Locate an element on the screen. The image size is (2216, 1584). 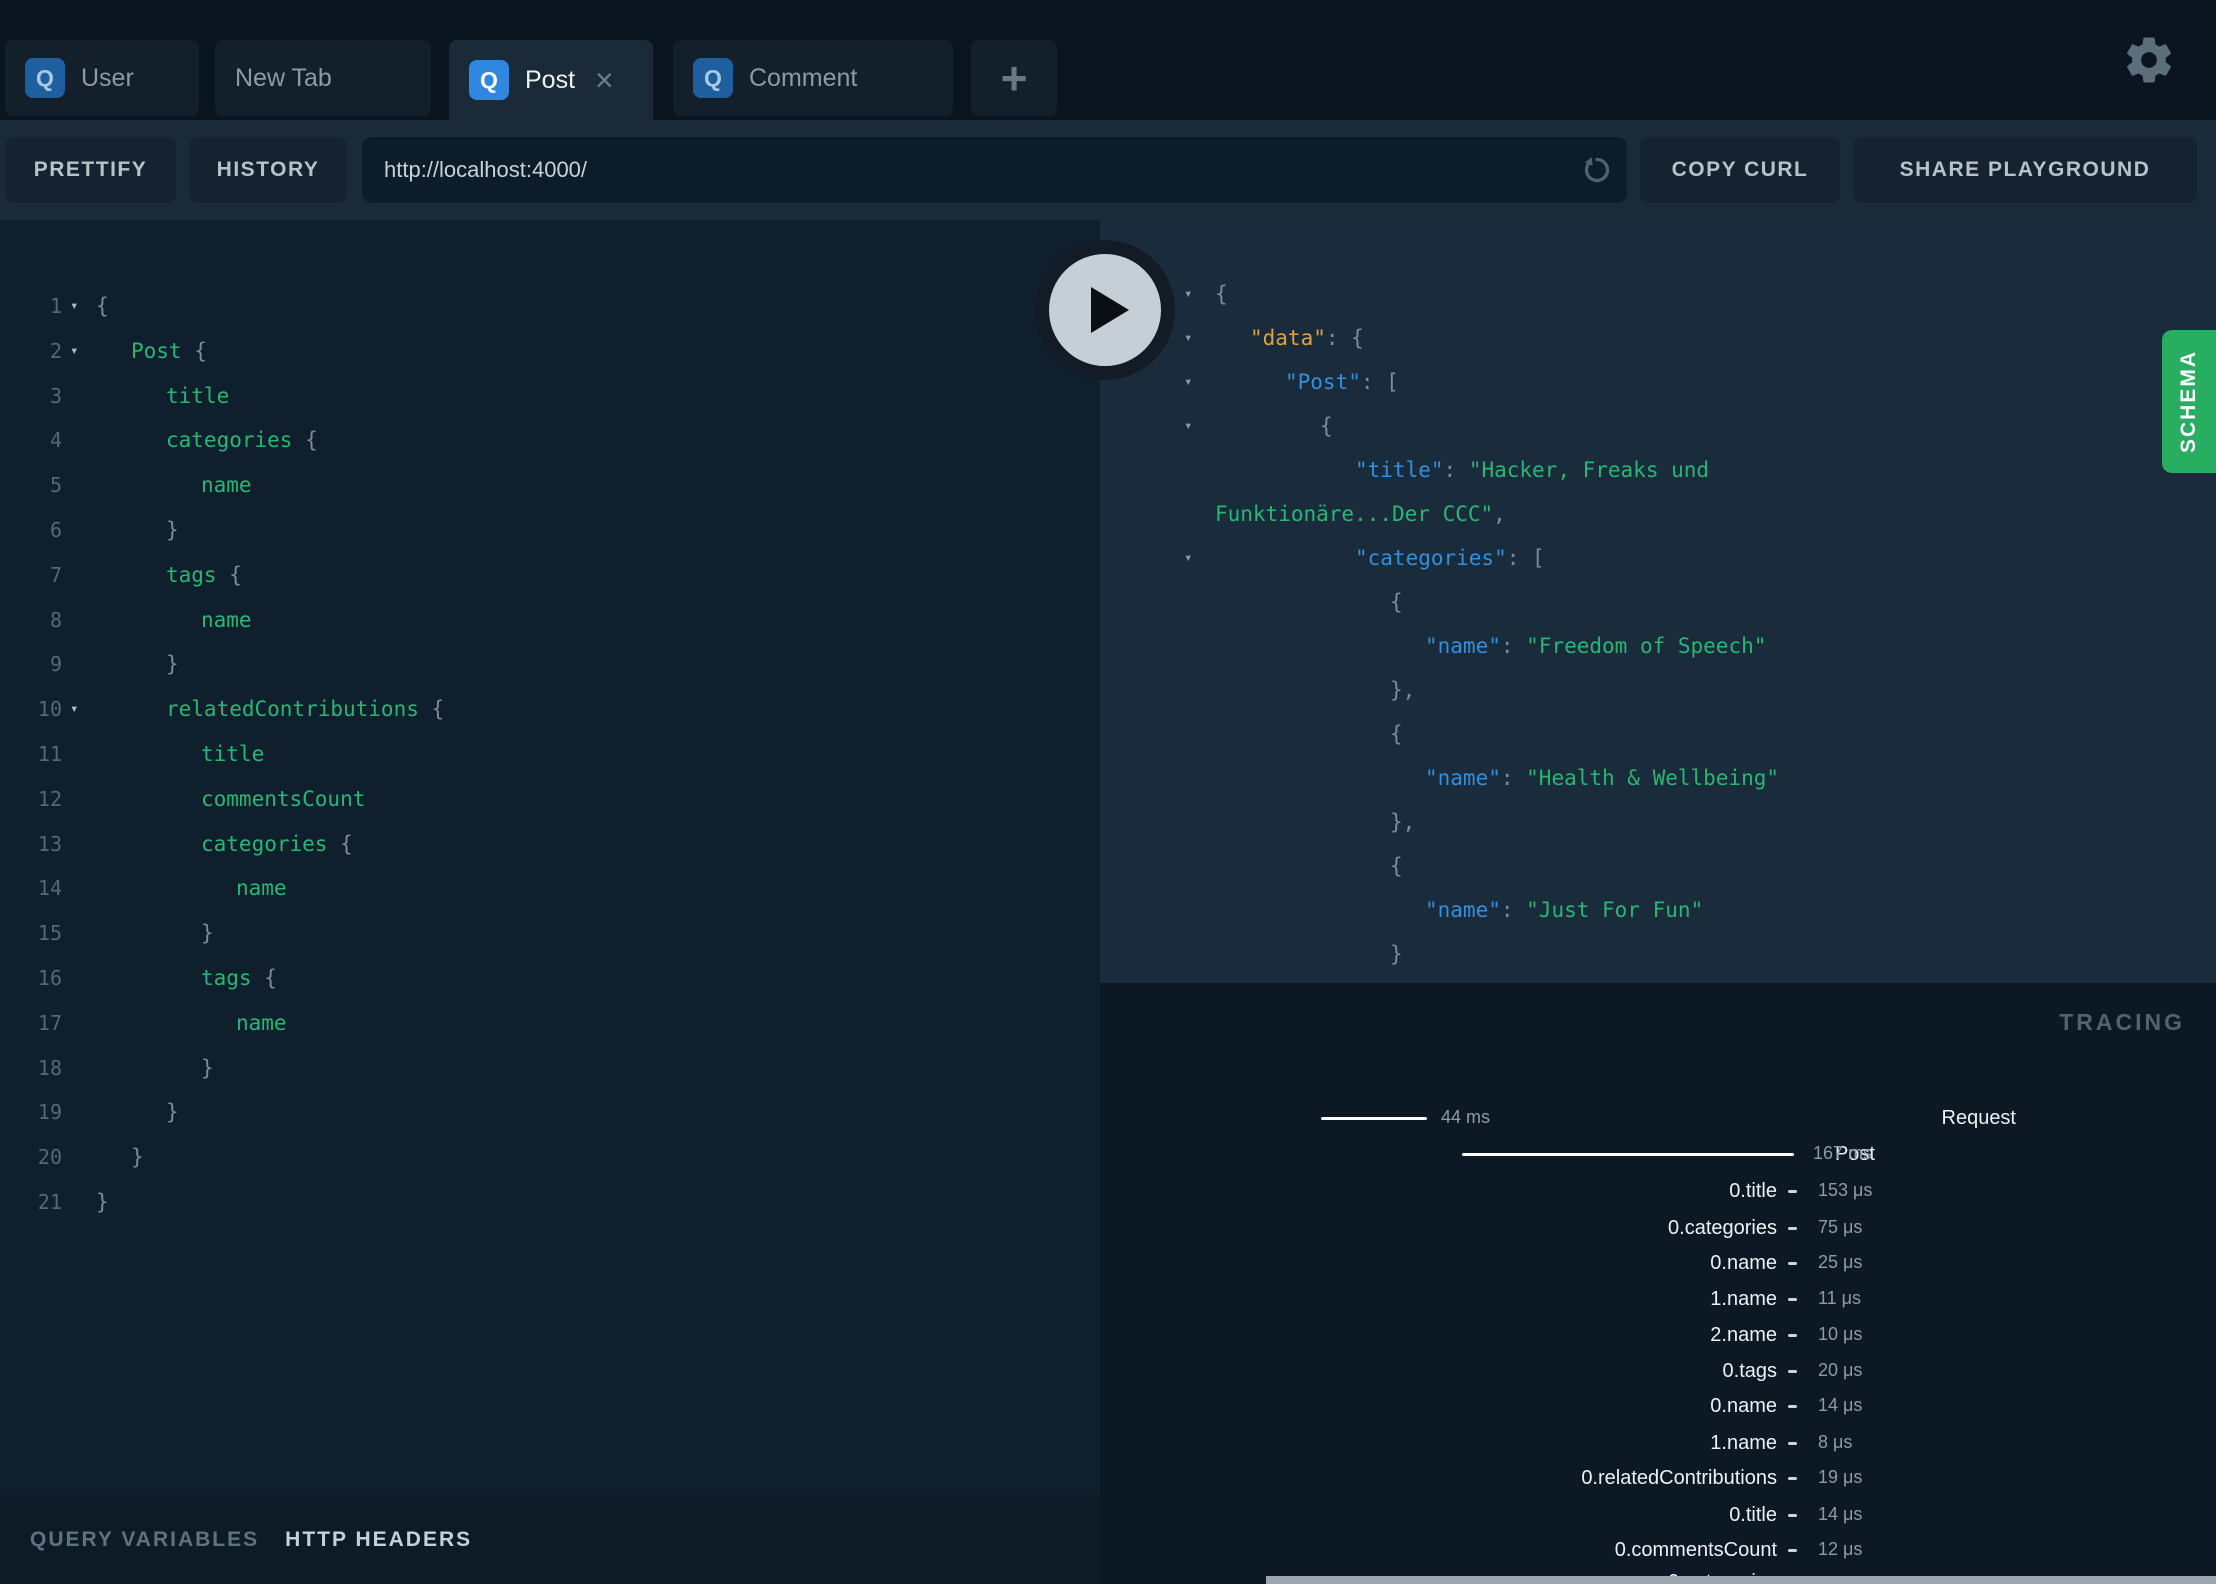
line-number: 13 is located at coordinates (49, 843).